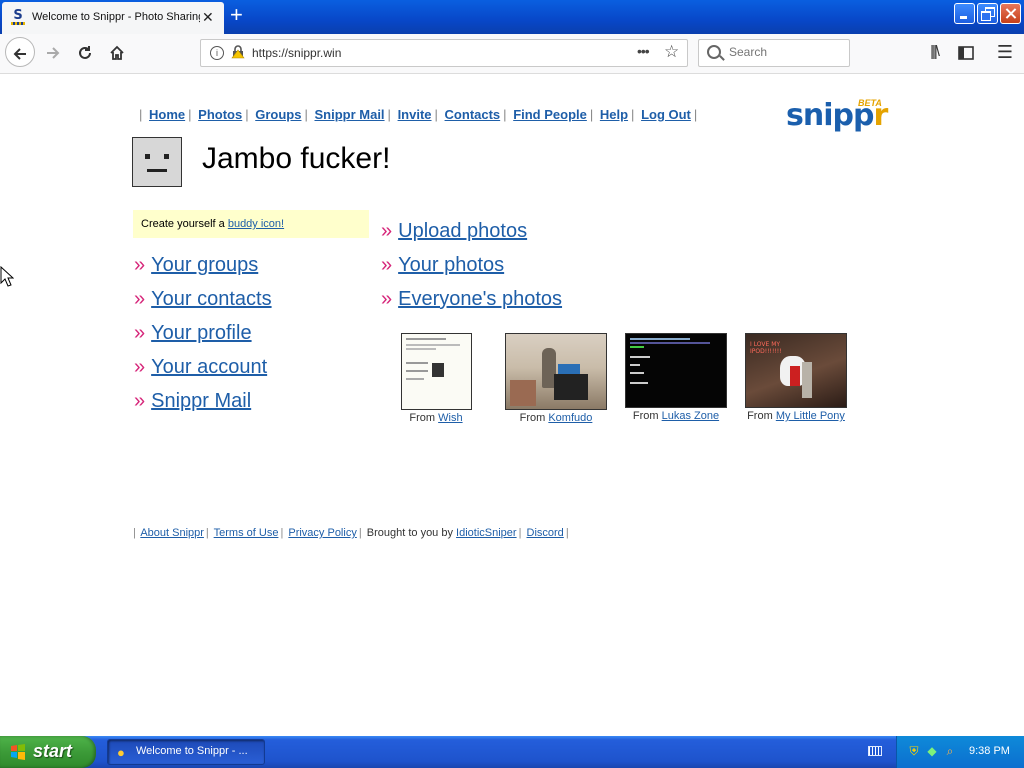 This screenshot has height=768, width=1024. What do you see at coordinates (480, 299) in the screenshot?
I see `everyones-photos-link: Everyone's photos` at bounding box center [480, 299].